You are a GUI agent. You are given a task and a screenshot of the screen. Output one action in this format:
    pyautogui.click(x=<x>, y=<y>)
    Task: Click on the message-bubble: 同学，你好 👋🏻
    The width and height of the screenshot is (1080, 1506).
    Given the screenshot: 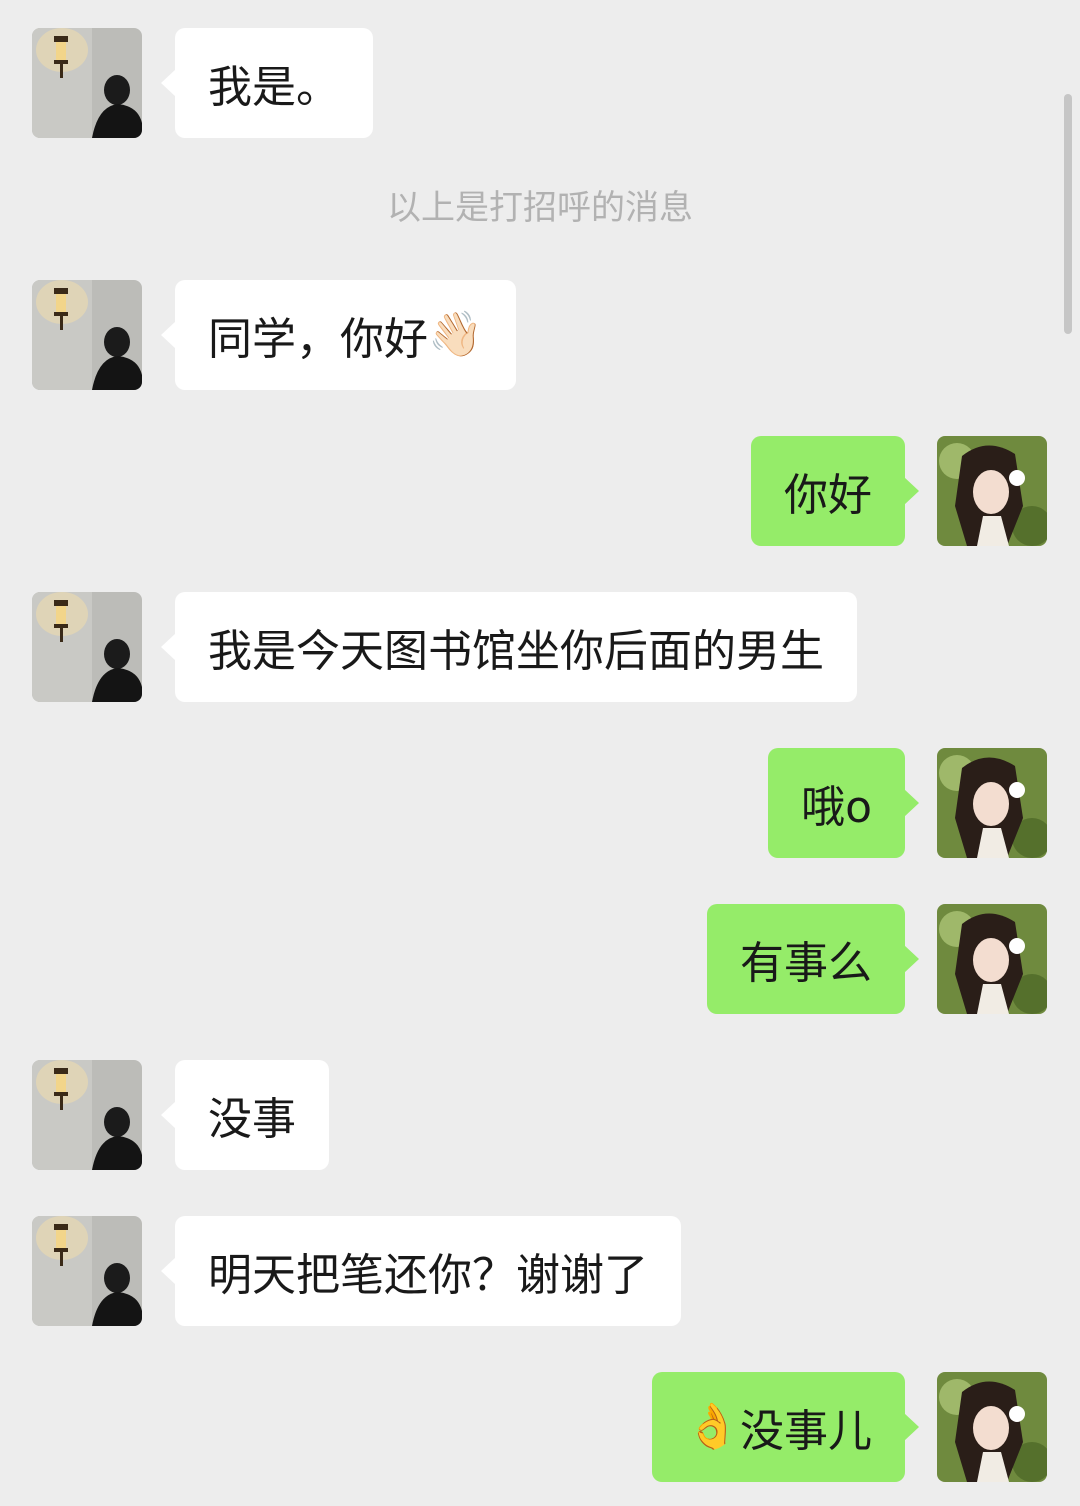 What is the action you would take?
    pyautogui.click(x=338, y=335)
    